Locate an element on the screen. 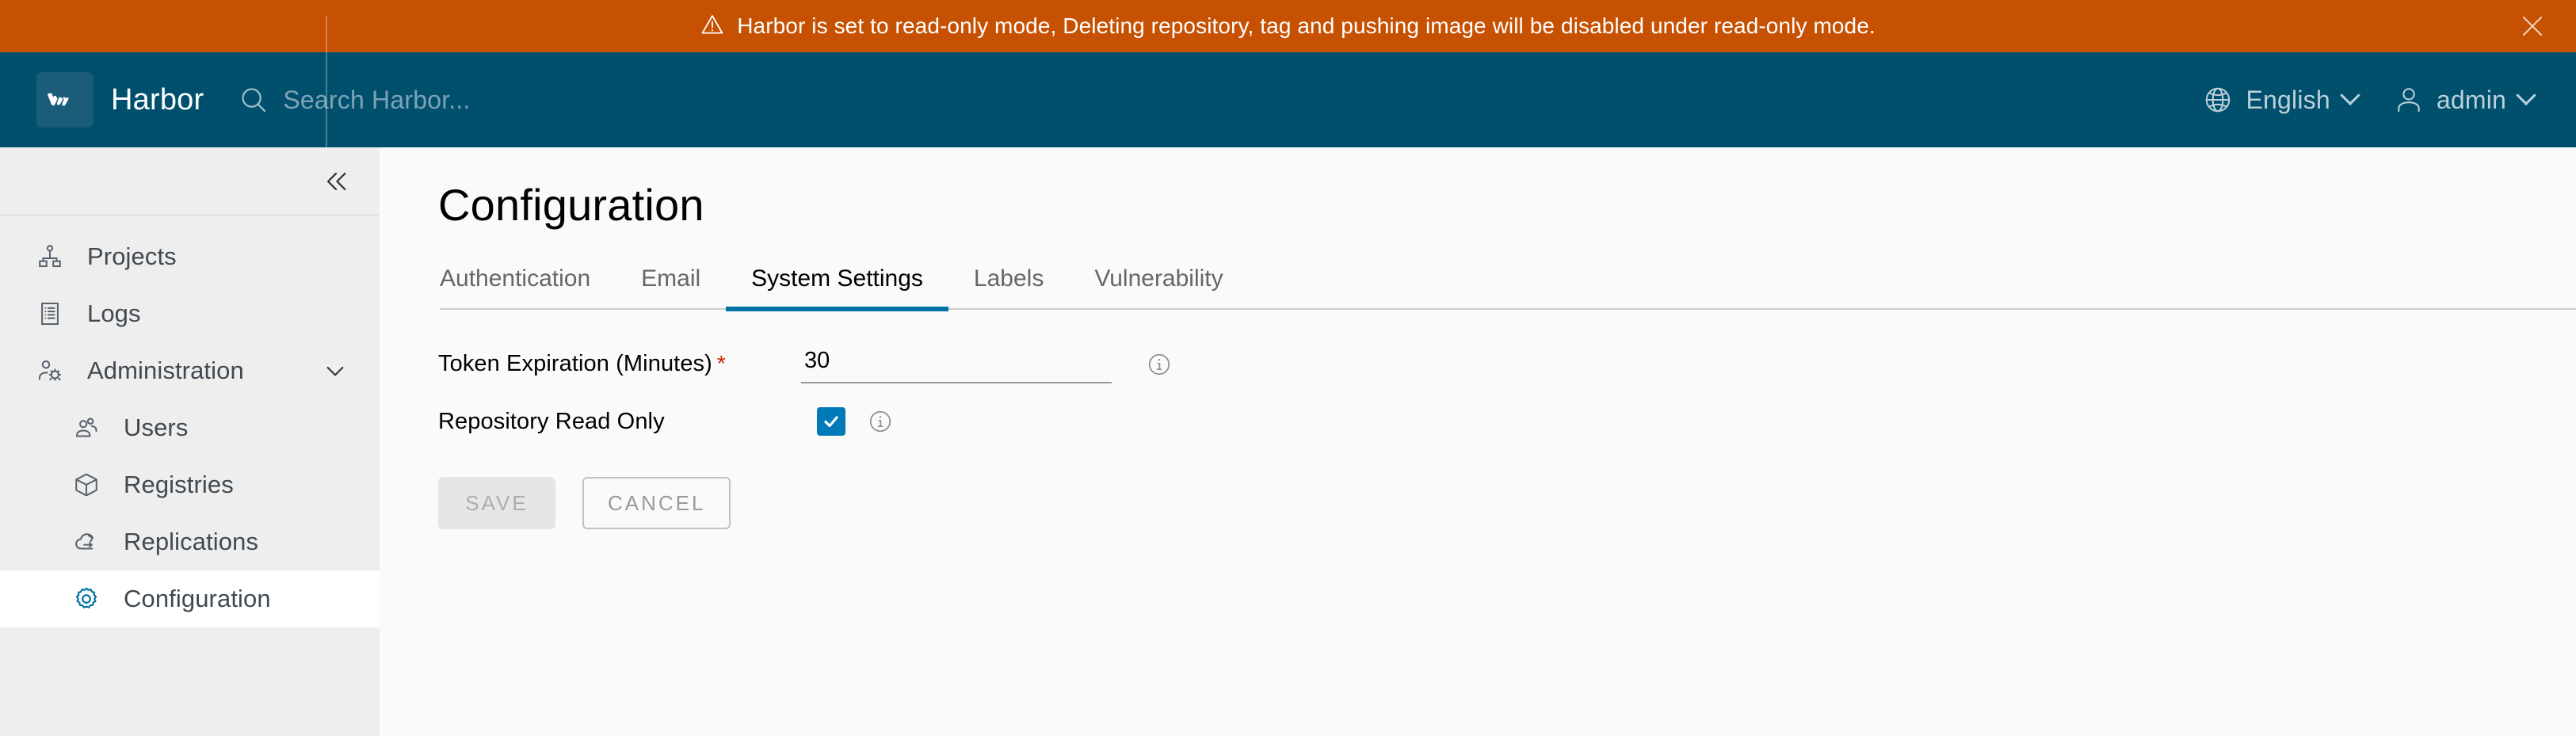 The height and width of the screenshot is (736, 2576). sidebar-item-logs: Logs is located at coordinates (190, 313).